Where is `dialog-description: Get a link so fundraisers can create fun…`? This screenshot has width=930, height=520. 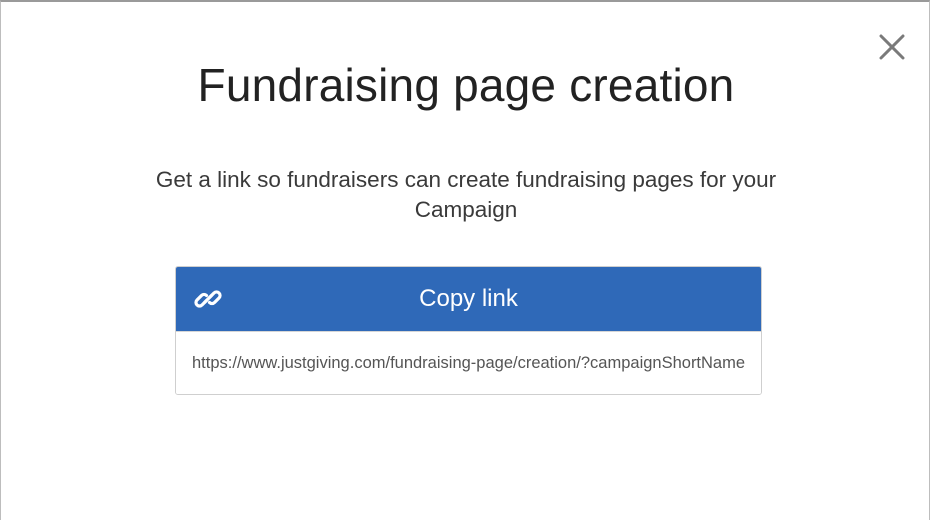
dialog-description: Get a link so fundraisers can create fun… is located at coordinates (466, 194).